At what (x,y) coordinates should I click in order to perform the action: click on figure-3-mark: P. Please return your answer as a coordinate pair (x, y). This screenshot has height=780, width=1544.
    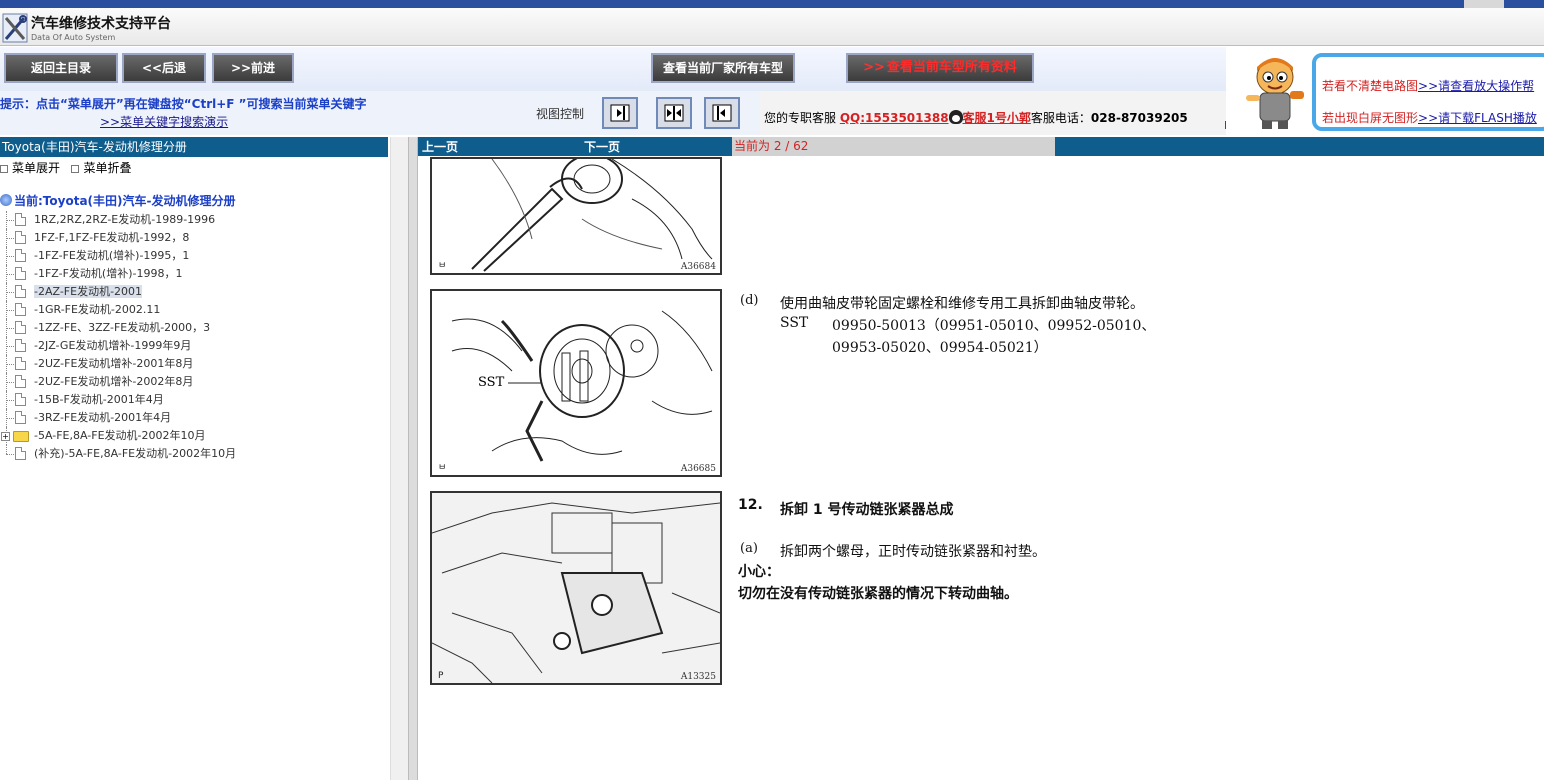
    Looking at the image, I should click on (441, 676).